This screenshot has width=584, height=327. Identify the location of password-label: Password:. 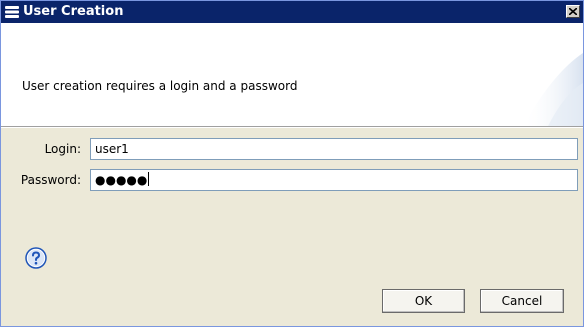
(50, 180).